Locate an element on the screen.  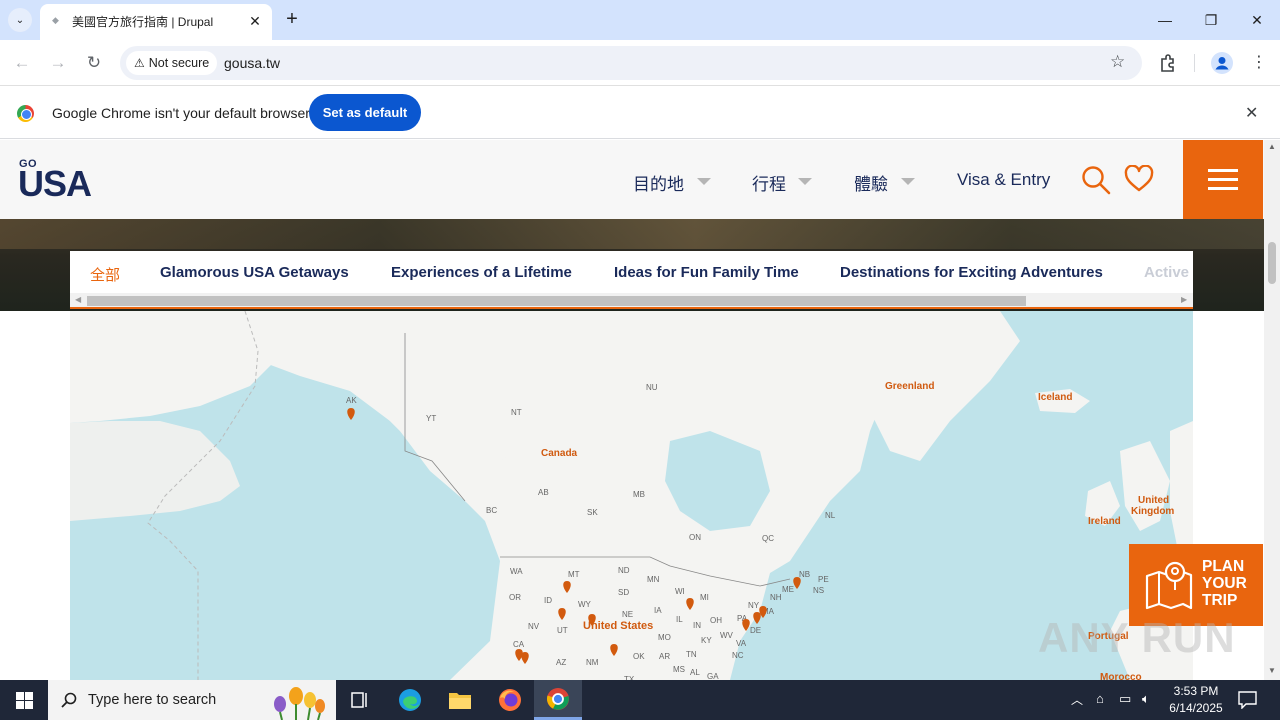
favorites-heart-icon is located at coordinates (1139, 179).